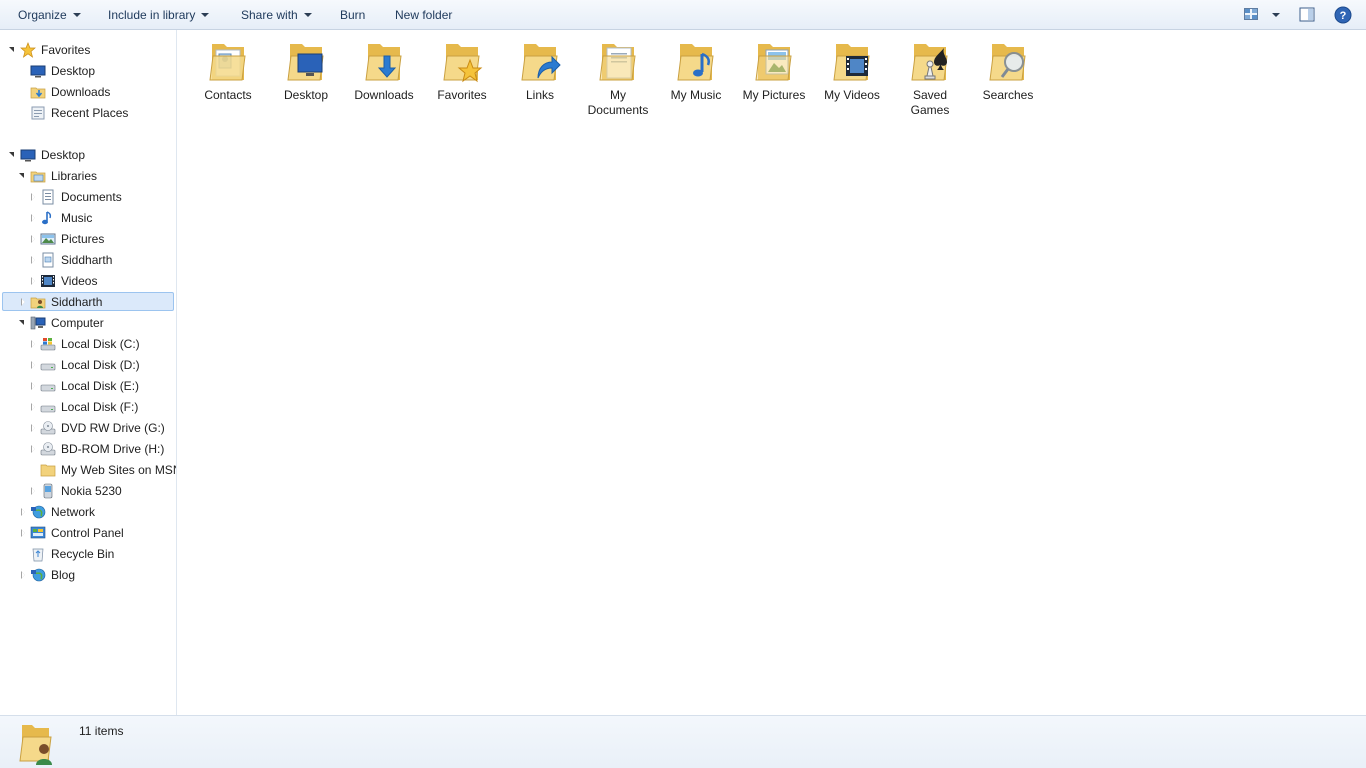  Describe the element at coordinates (48, 197) in the screenshot. I see `documents-icon` at that location.